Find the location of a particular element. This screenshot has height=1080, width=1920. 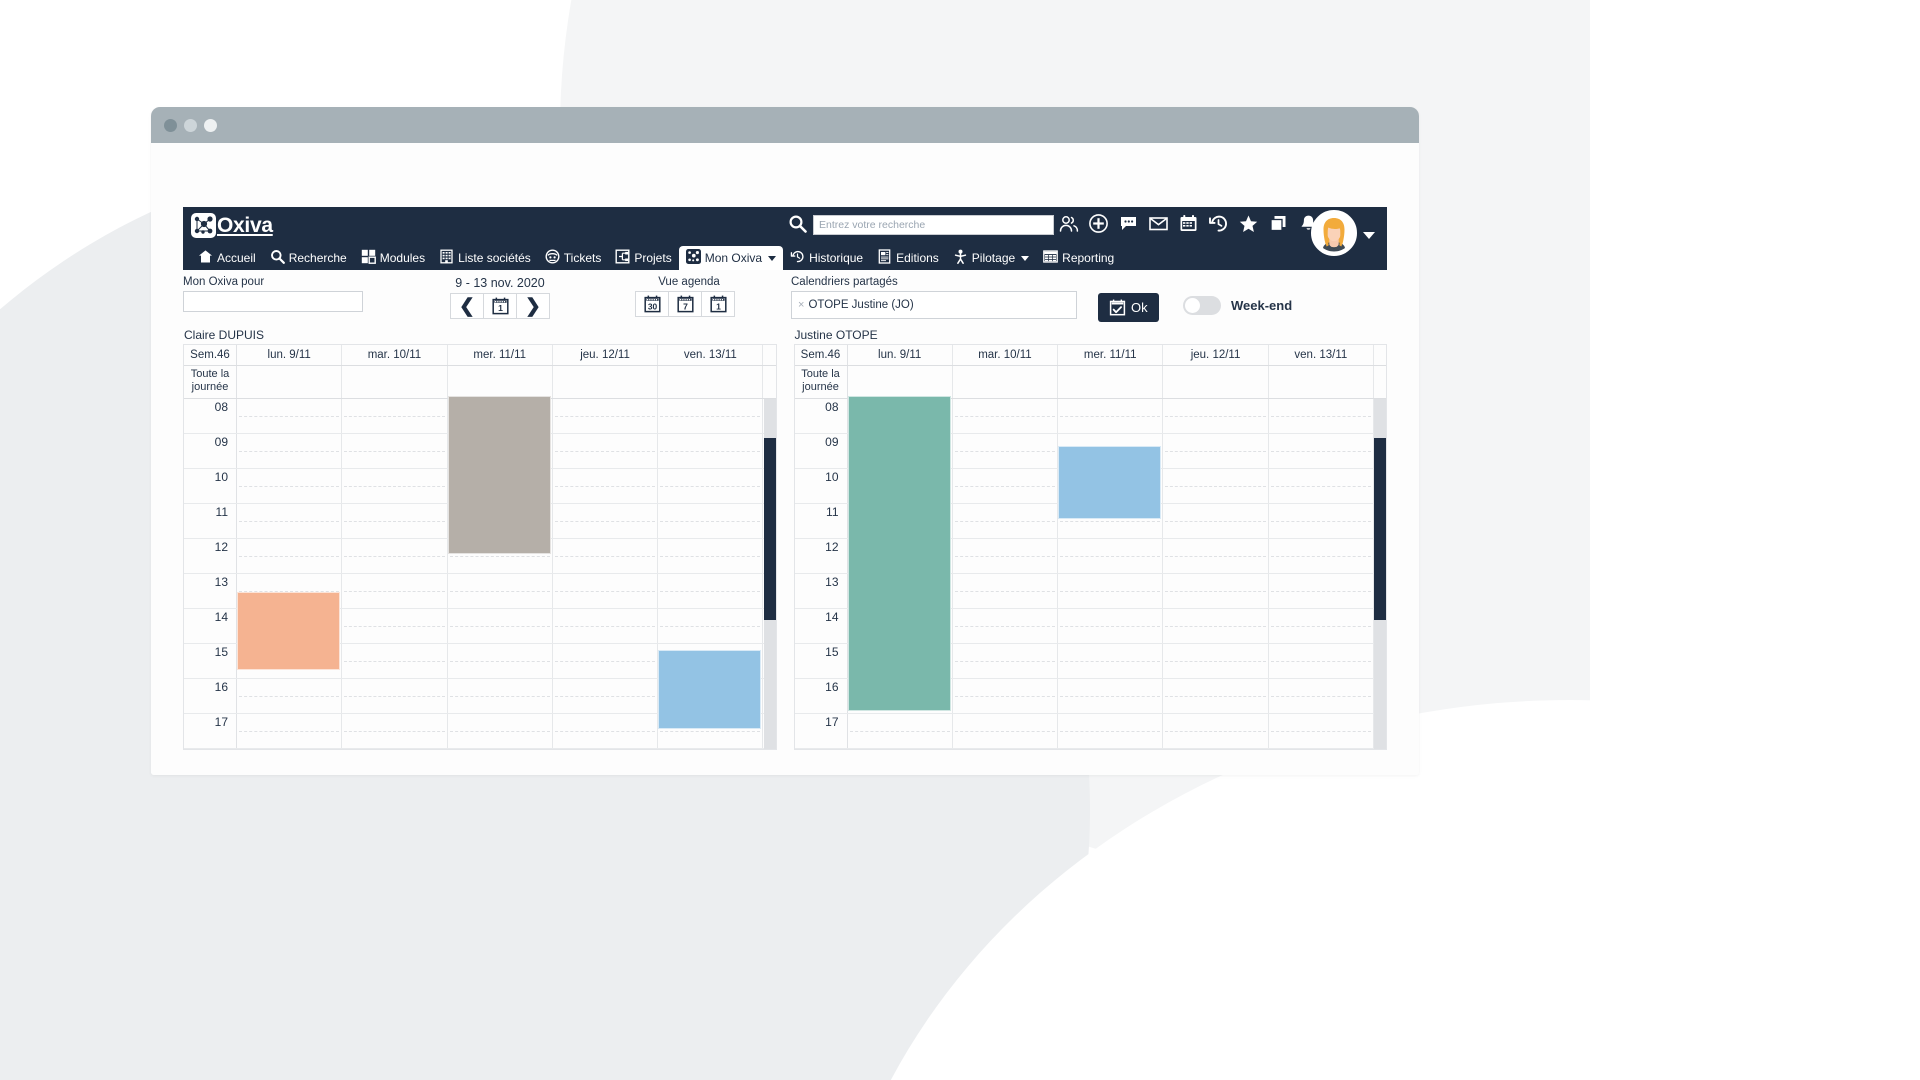

copy-icon is located at coordinates (1278, 223).